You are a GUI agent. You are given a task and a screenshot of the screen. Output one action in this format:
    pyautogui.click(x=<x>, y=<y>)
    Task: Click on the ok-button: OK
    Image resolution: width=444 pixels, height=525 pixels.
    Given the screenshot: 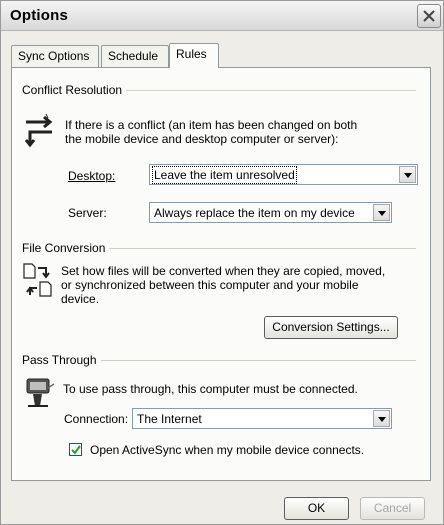 What is the action you would take?
    pyautogui.click(x=316, y=508)
    